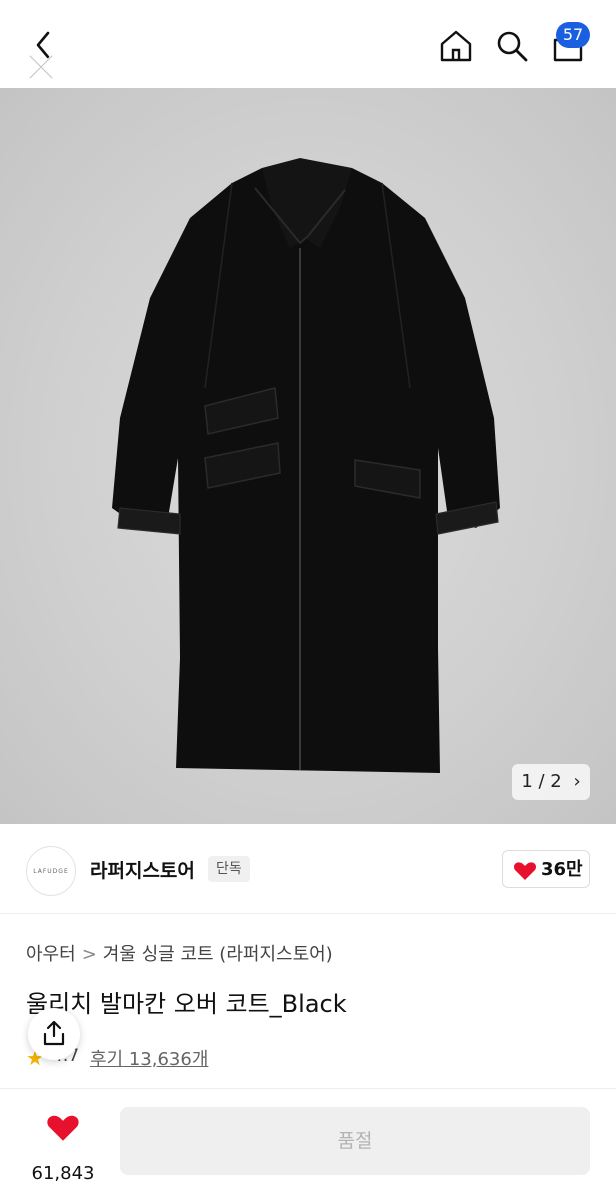 This screenshot has height=1200, width=616. Describe the element at coordinates (149, 1058) in the screenshot. I see `reviews-link: 후기 13,636개` at that location.